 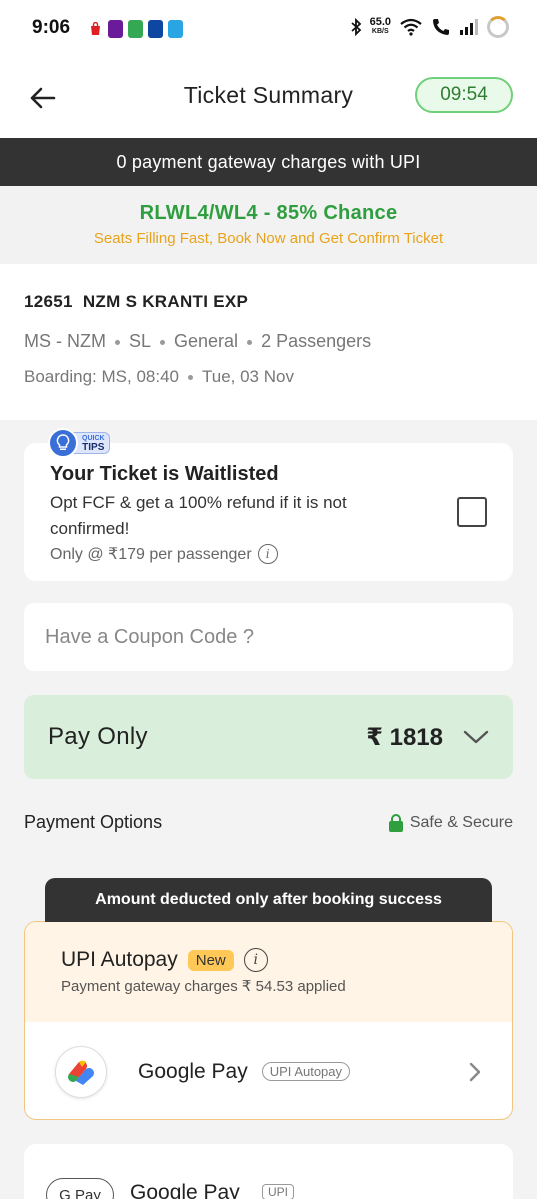 What do you see at coordinates (80, 1188) in the screenshot?
I see `google-pay-badge-icon: G Pay` at bounding box center [80, 1188].